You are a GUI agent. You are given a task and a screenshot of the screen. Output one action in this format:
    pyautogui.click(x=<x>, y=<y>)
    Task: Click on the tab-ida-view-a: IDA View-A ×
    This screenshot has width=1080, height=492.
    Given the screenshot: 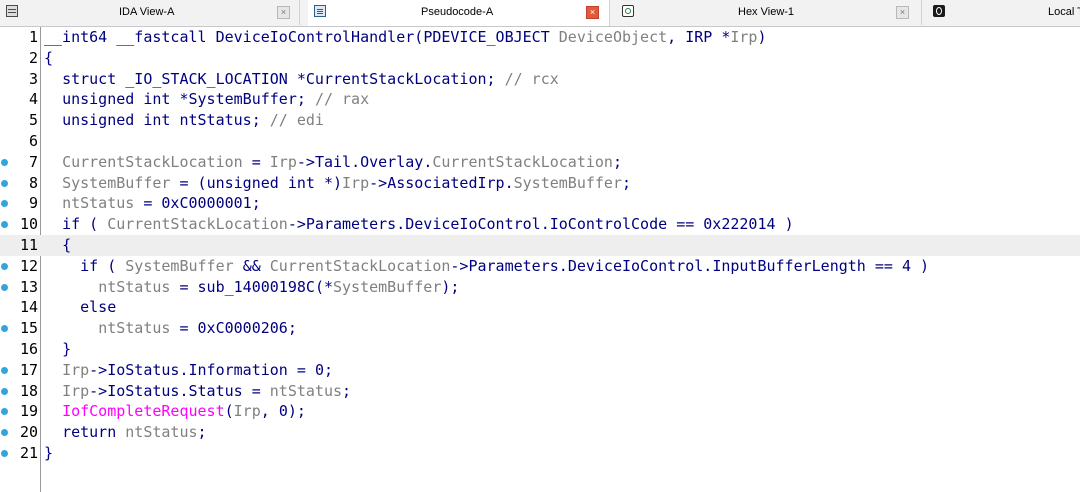 What is the action you would take?
    pyautogui.click(x=150, y=12)
    